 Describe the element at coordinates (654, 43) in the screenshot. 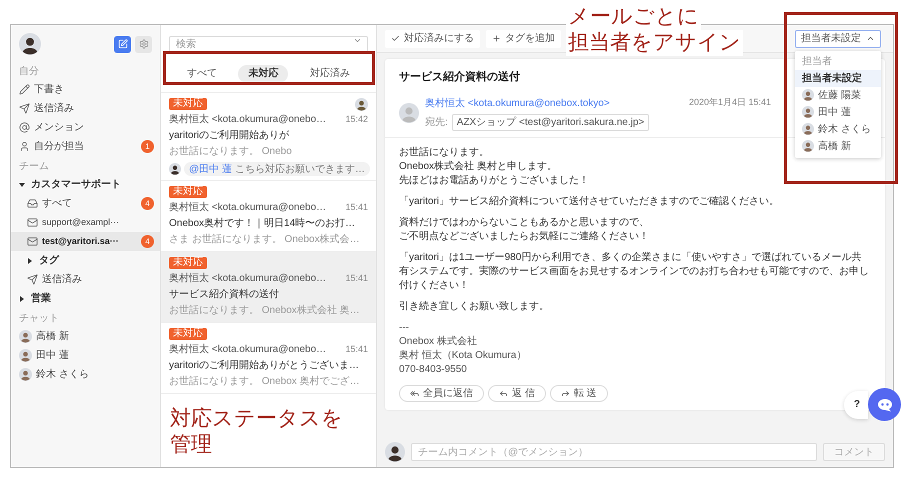

I see `annotation-text: 担当者をアサイン` at that location.